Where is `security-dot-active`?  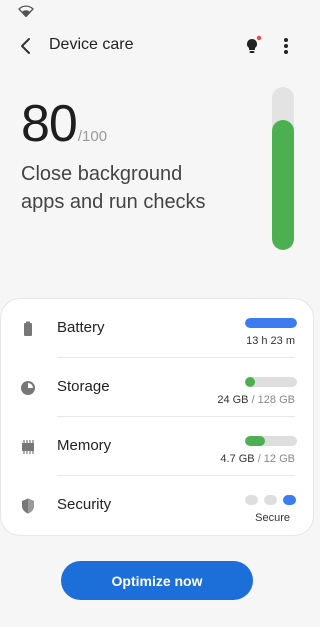 security-dot-active is located at coordinates (289, 500).